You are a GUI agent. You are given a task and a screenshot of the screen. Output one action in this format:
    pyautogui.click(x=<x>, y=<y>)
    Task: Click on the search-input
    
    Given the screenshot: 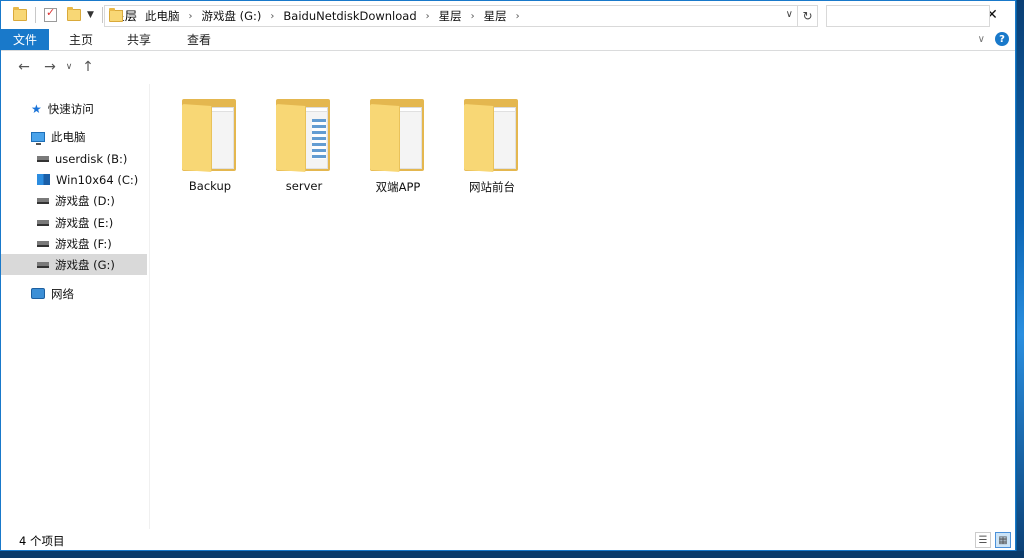 What is the action you would take?
    pyautogui.click(x=908, y=16)
    